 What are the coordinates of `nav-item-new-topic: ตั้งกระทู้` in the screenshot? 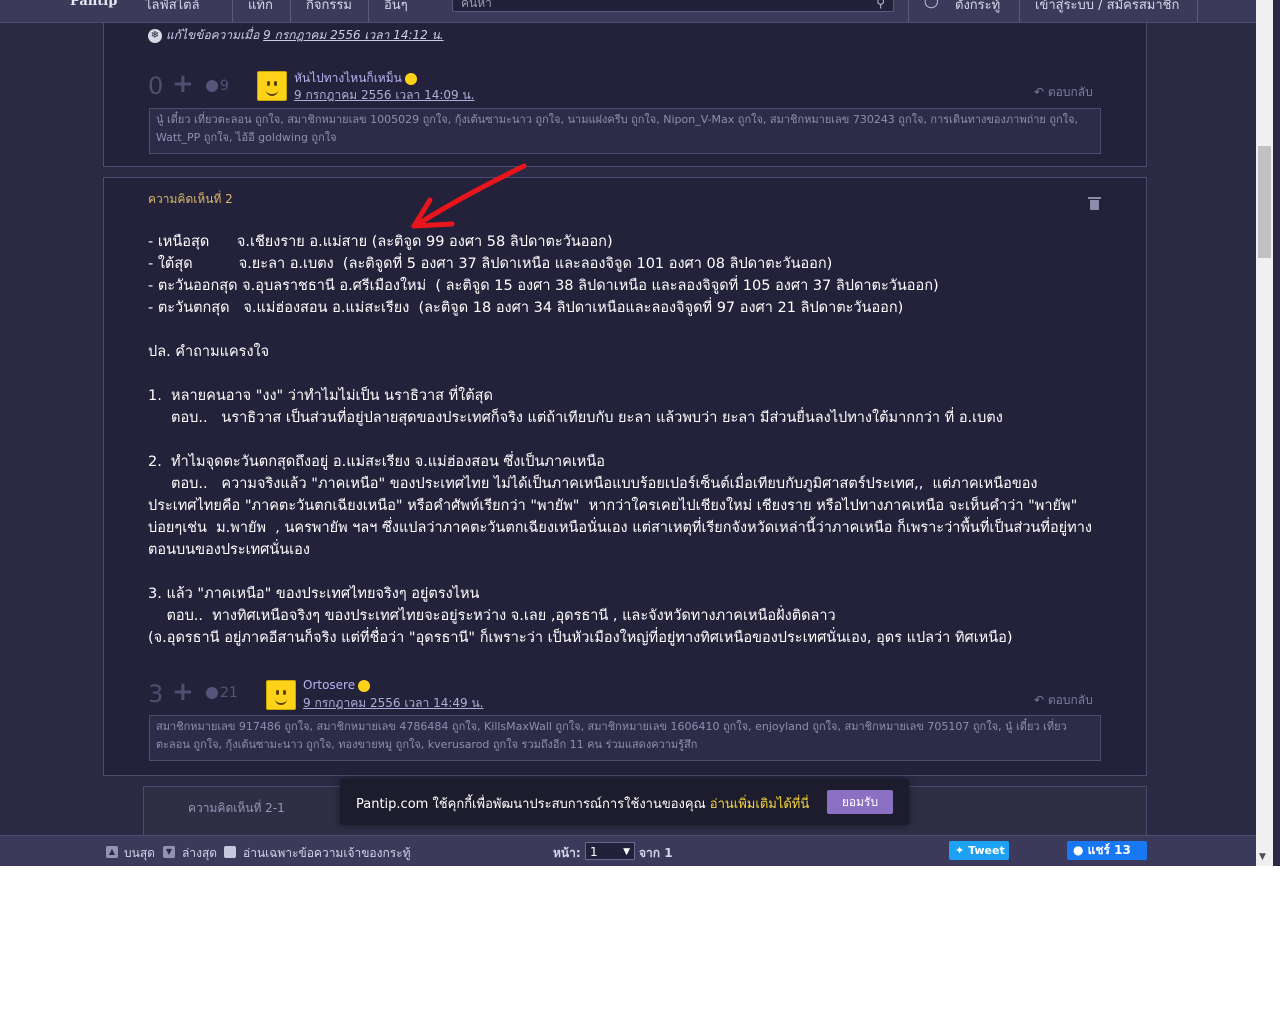 It's located at (977, 7).